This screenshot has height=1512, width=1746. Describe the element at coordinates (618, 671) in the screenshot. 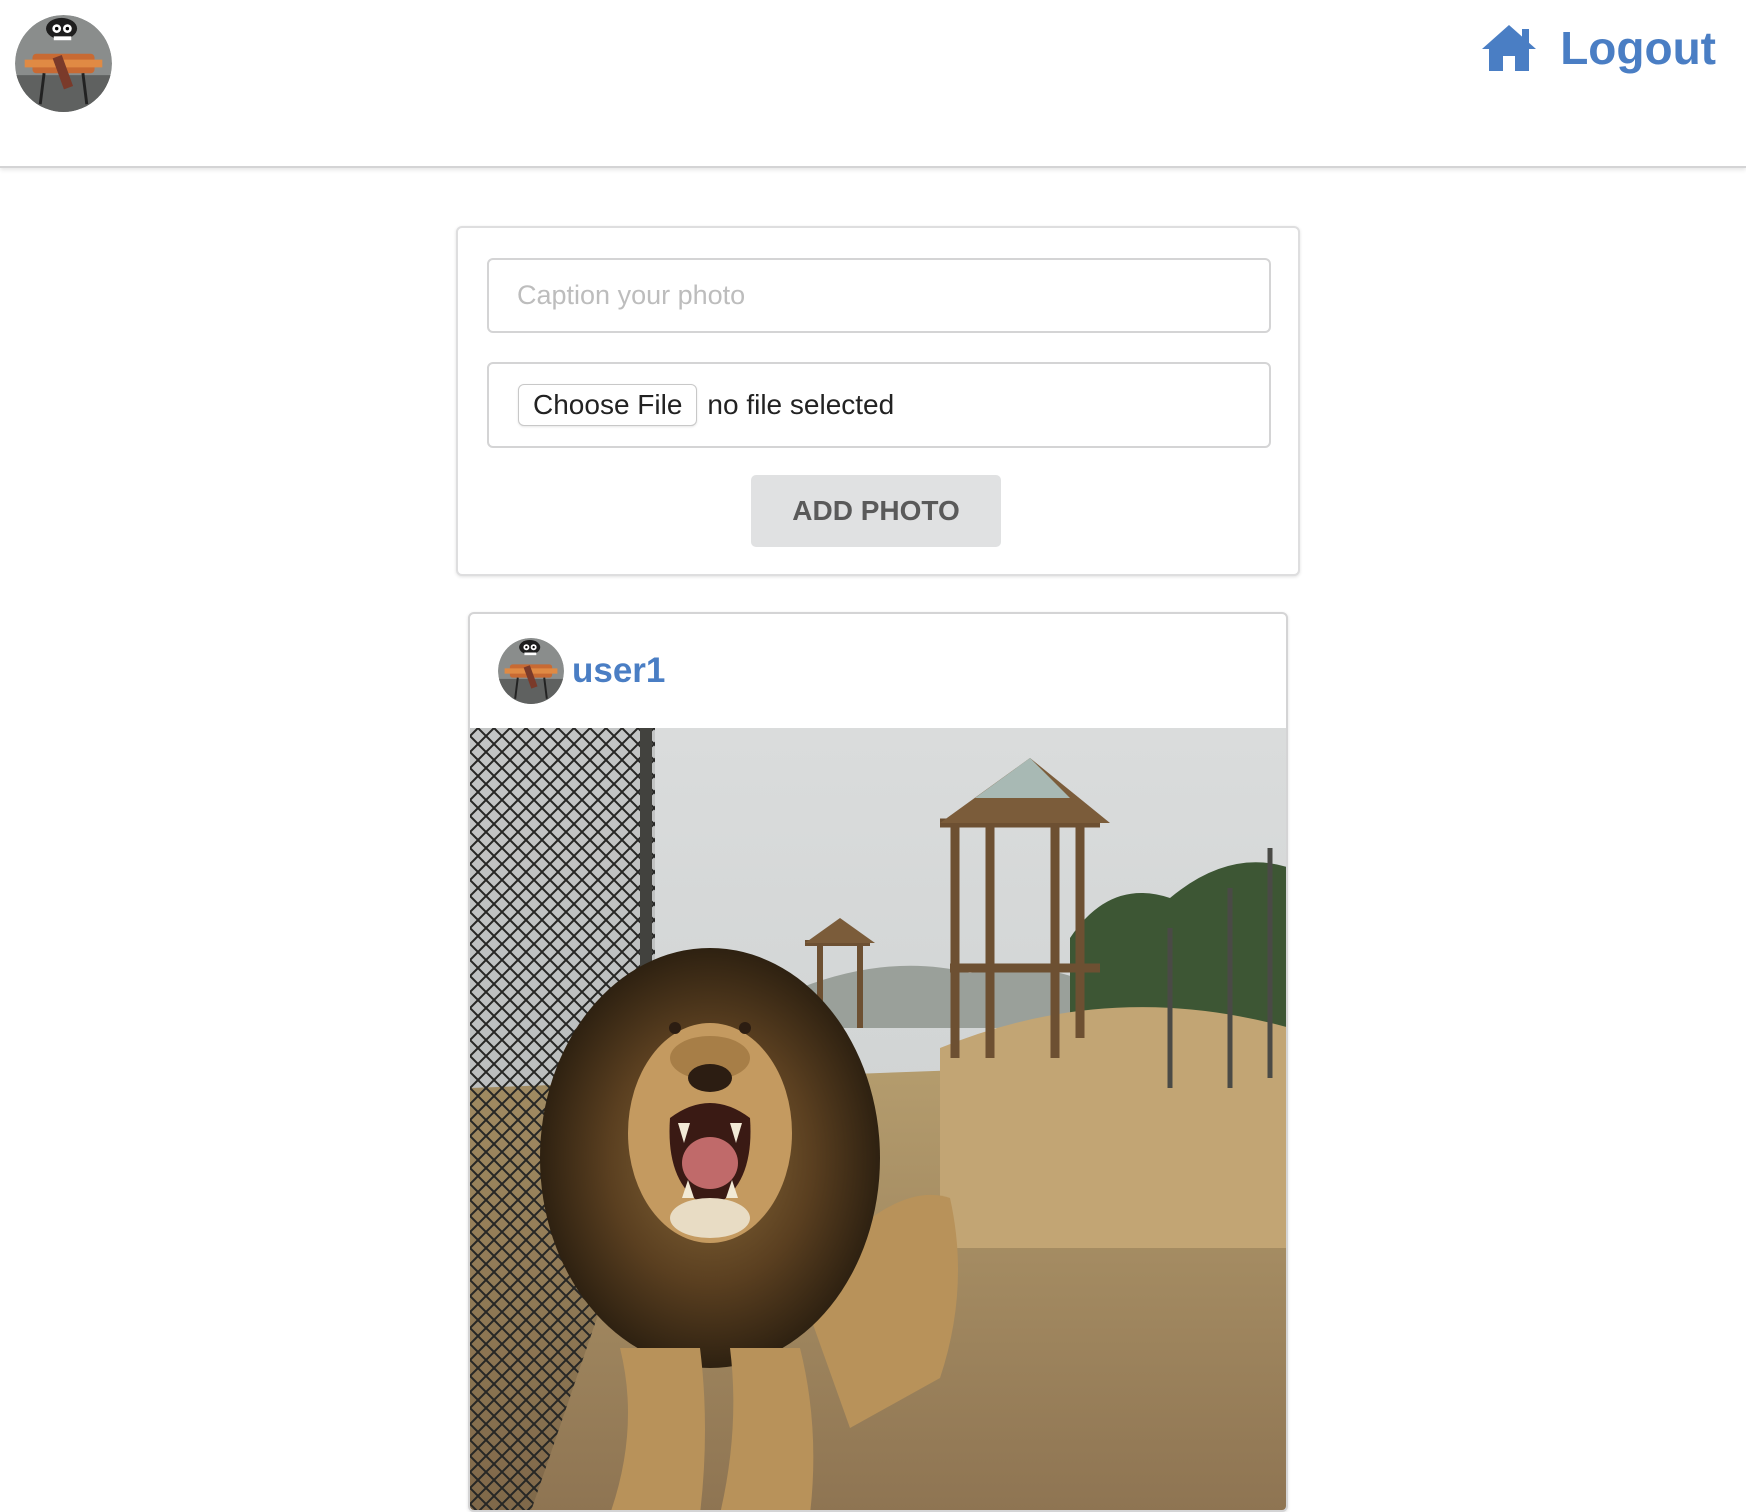

I see `post-username-link: user1` at that location.